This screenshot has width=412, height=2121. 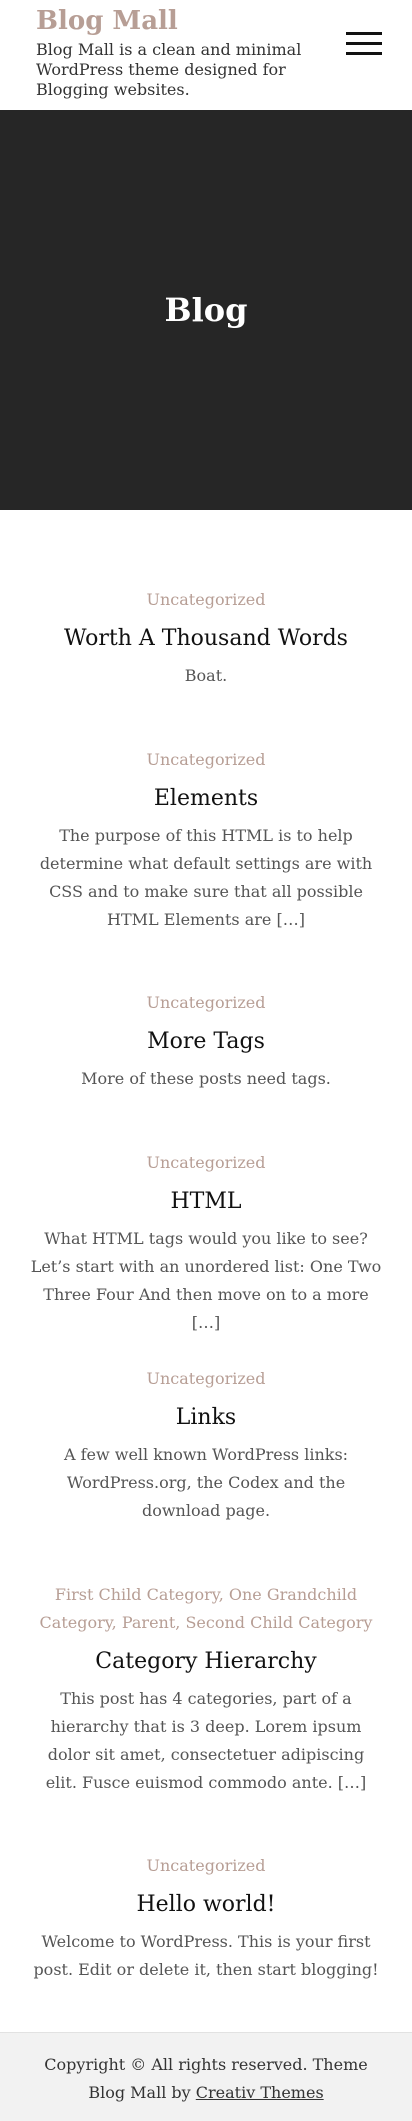 I want to click on post-title: Hello world!, so click(x=206, y=1905).